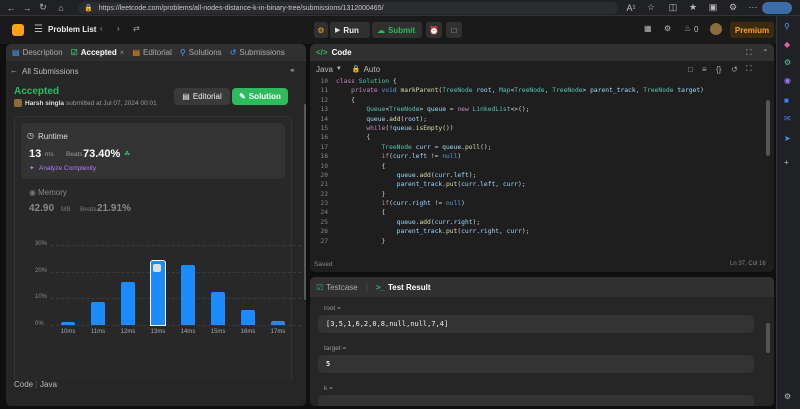 The height and width of the screenshot is (409, 800). I want to click on outlook-icon: ✉, so click(787, 118).